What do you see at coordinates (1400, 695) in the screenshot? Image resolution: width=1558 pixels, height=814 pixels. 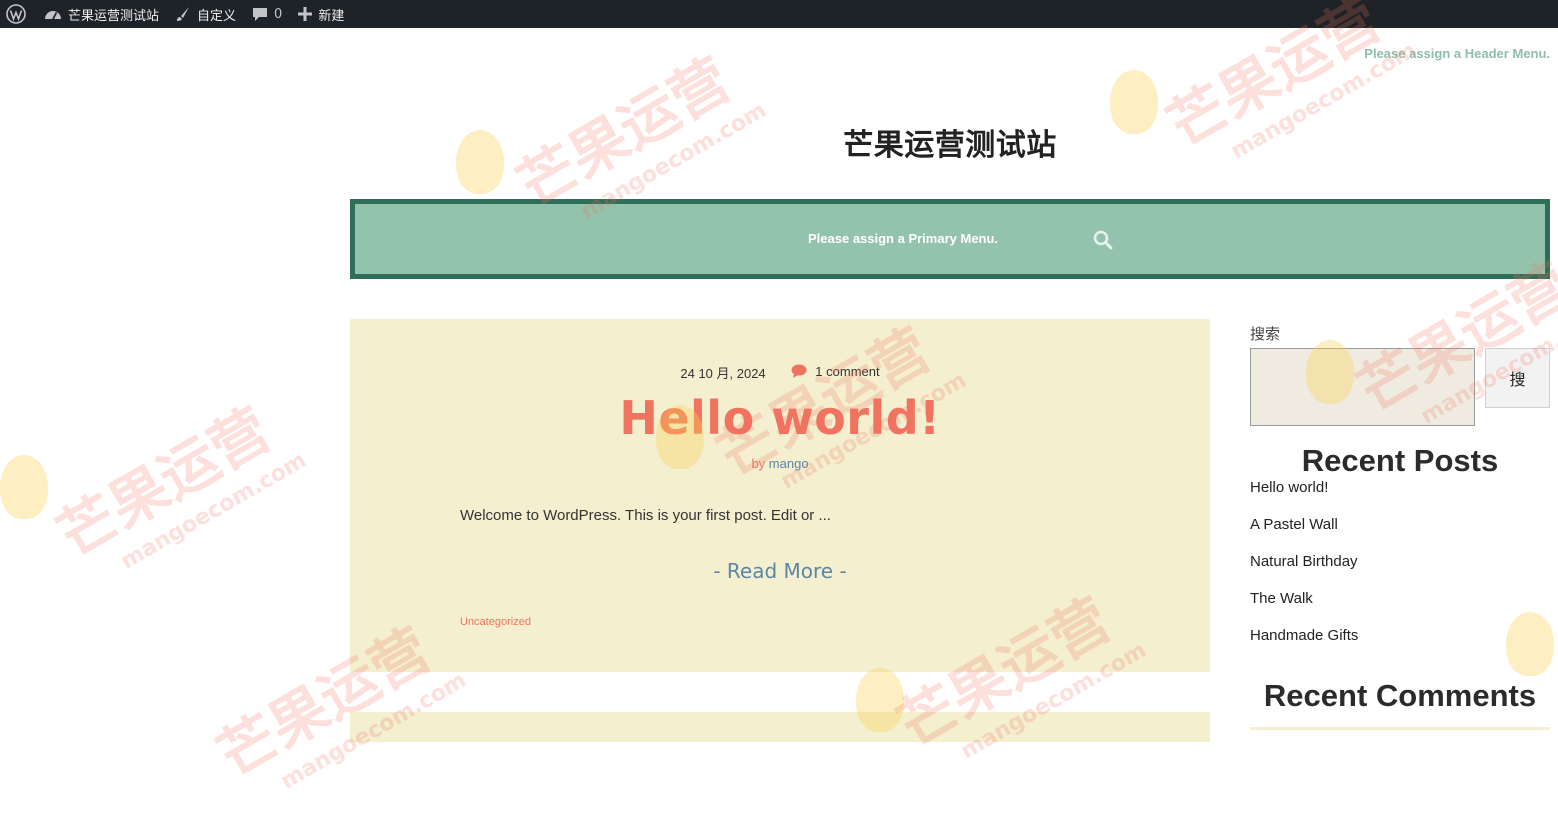 I see `recent-comments-title: Recent Comments` at bounding box center [1400, 695].